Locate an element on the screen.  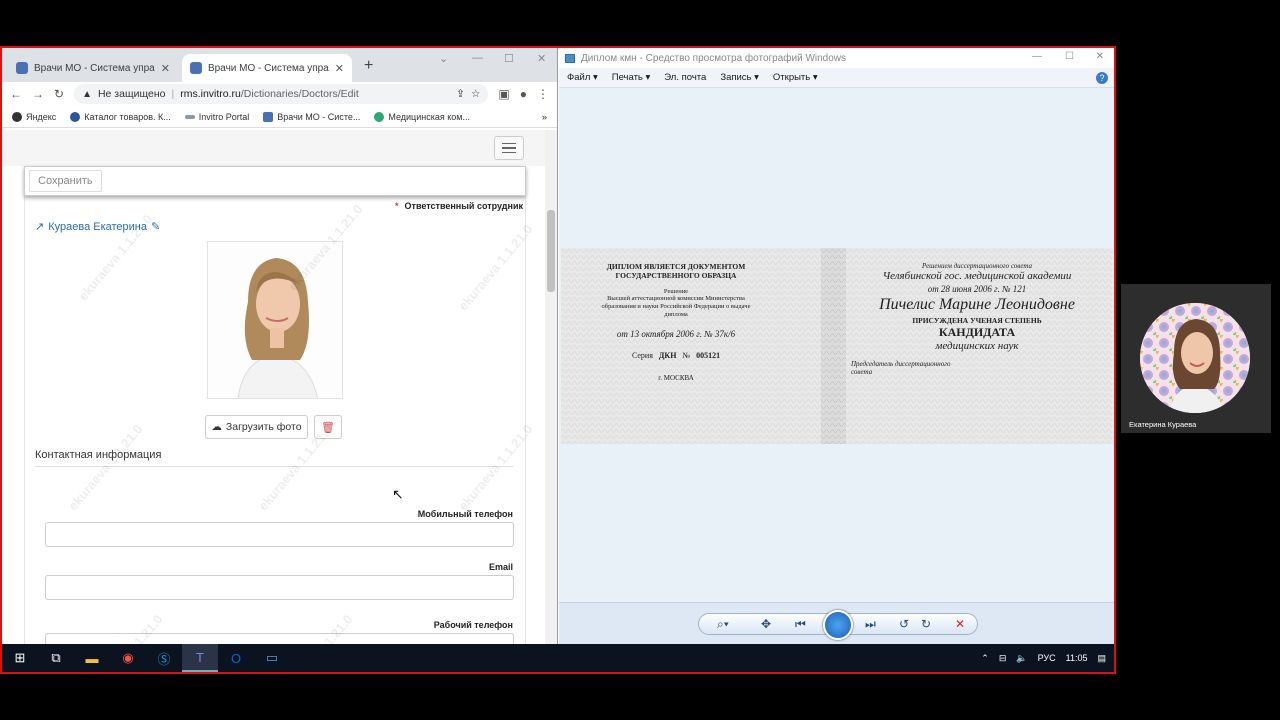
actual-size-icon: ✥ is located at coordinates (766, 624).